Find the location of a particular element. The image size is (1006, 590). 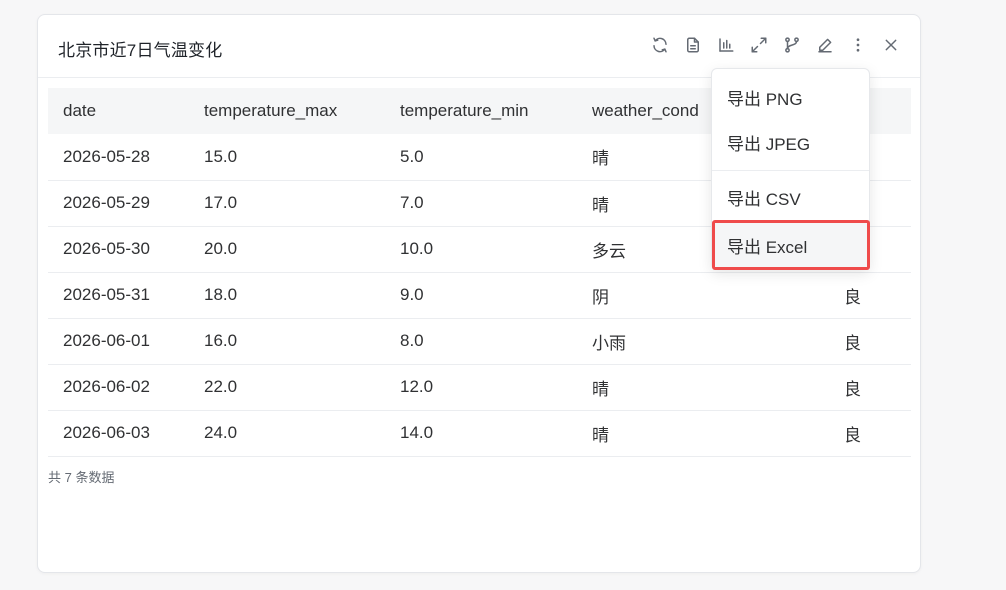

row-count-text: 共 7 条数据 is located at coordinates (81, 477).